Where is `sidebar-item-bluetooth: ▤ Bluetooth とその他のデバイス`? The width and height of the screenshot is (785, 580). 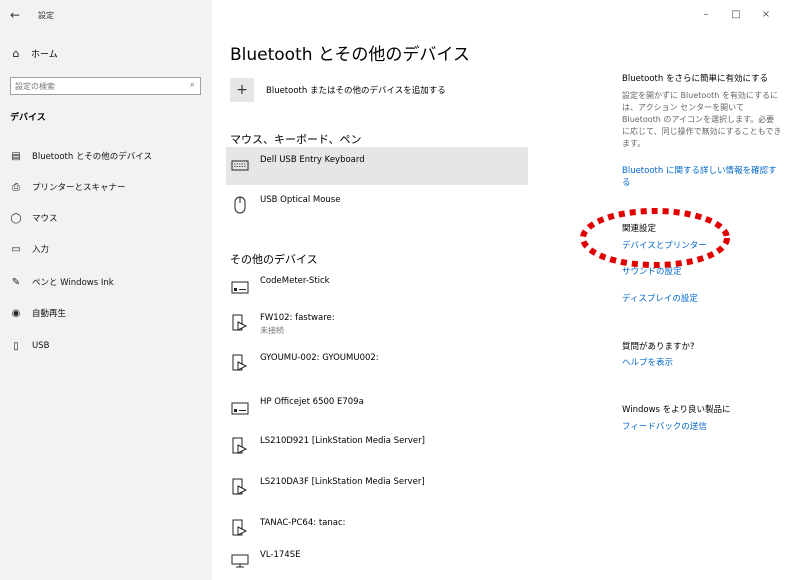
sidebar-item-bluetooth: ▤ Bluetooth とその他のデバイス is located at coordinates (81, 156).